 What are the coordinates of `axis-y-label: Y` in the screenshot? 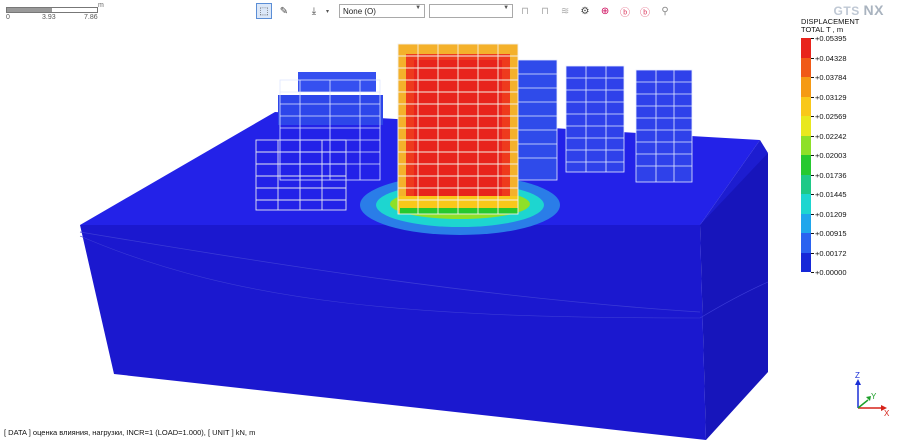 It's located at (874, 396).